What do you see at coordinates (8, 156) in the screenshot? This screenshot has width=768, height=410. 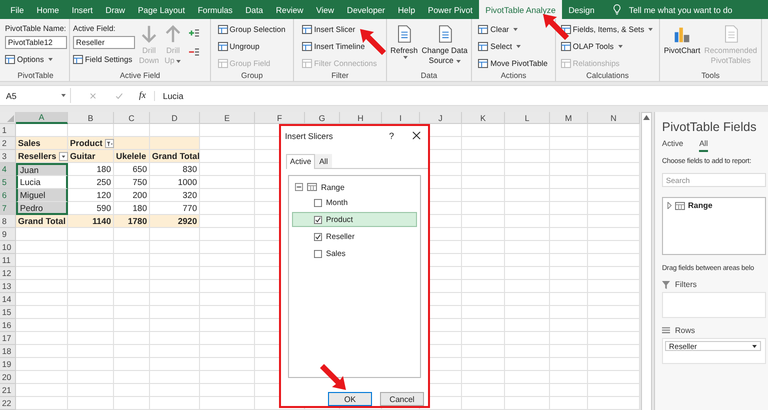 I see `row-header: 3` at bounding box center [8, 156].